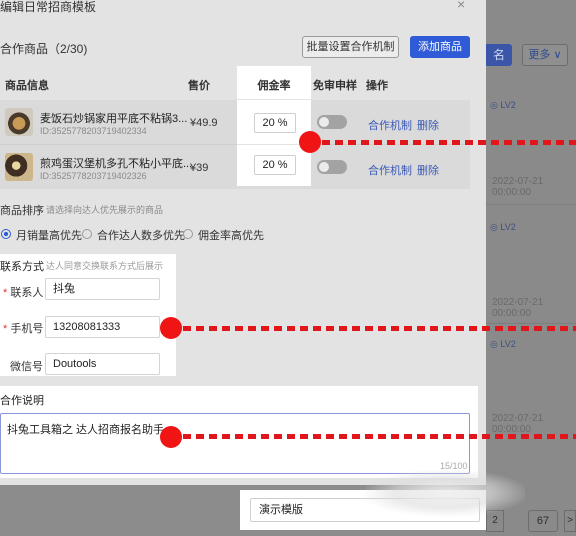 The height and width of the screenshot is (536, 576). Describe the element at coordinates (22, 211) in the screenshot. I see `sort-section-title: 商品排序` at that location.